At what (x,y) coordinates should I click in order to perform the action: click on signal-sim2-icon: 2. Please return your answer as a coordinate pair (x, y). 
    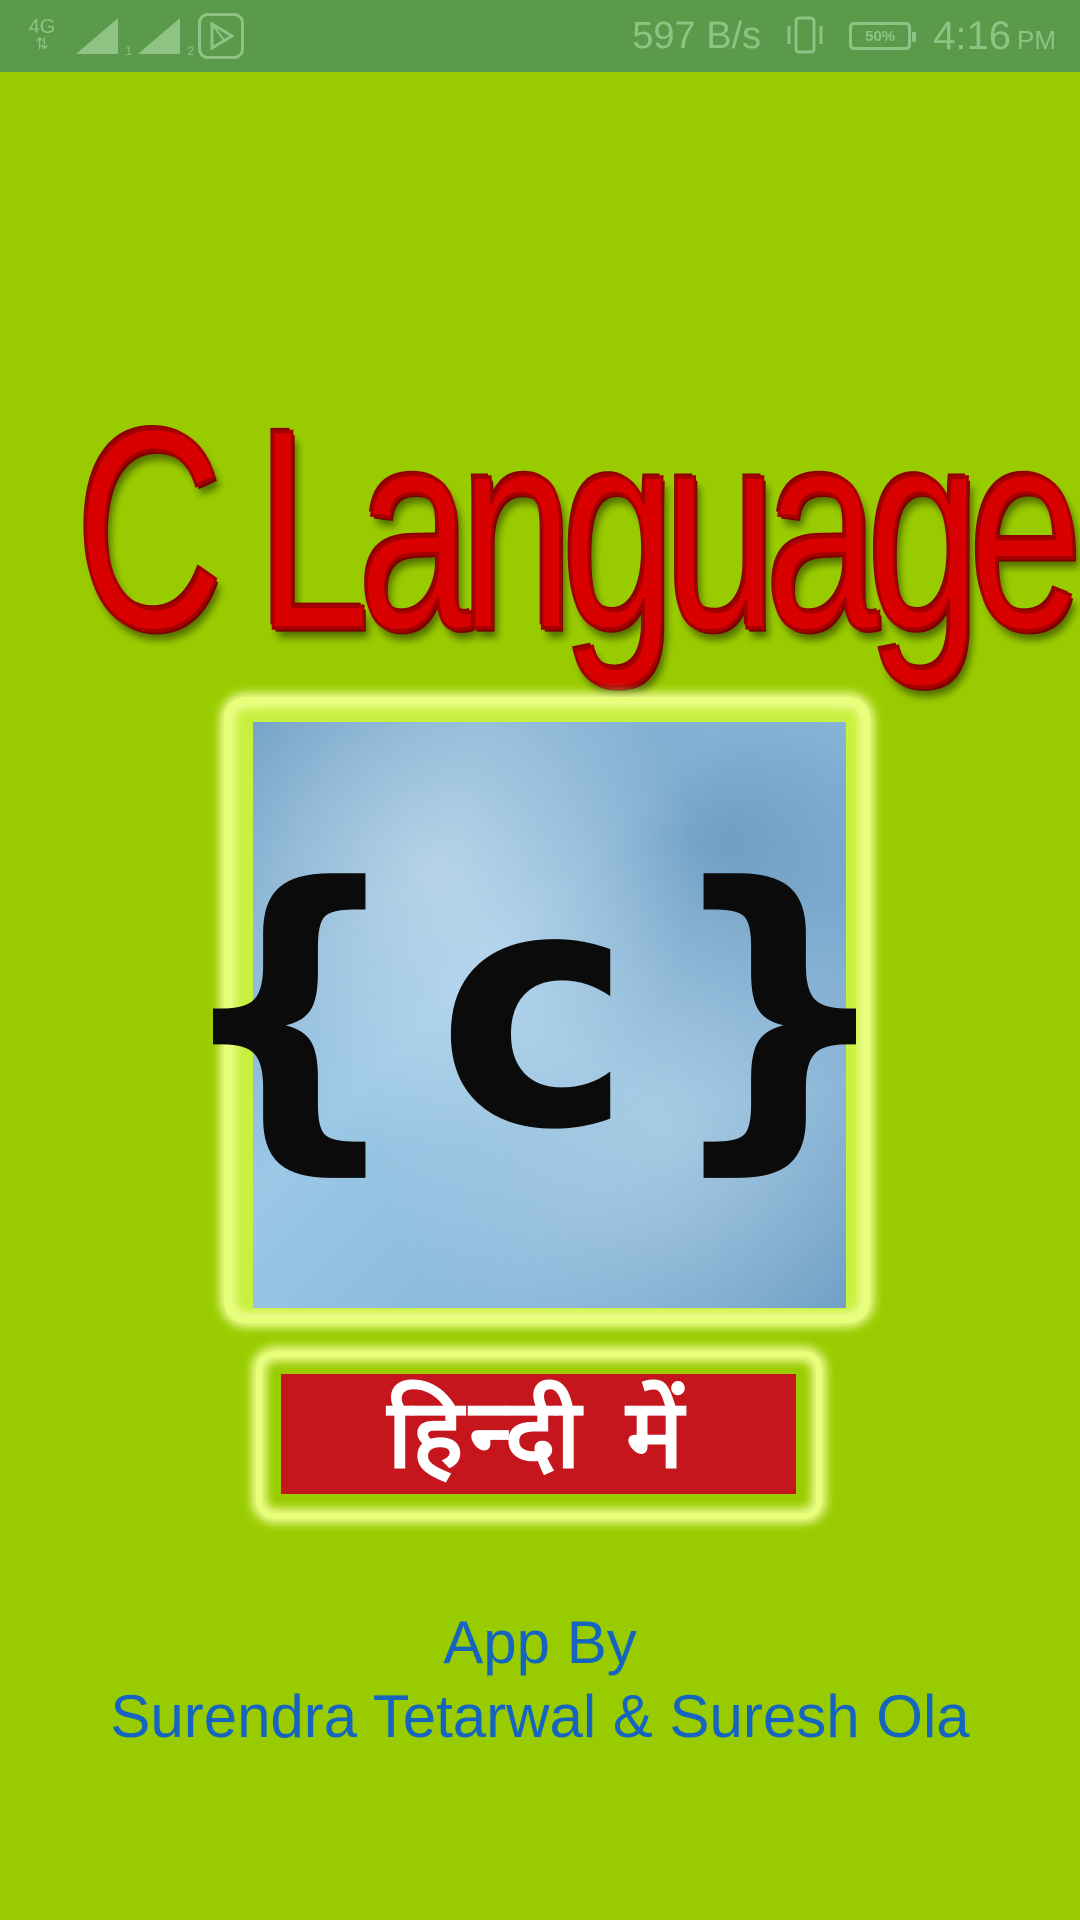
    Looking at the image, I should click on (165, 37).